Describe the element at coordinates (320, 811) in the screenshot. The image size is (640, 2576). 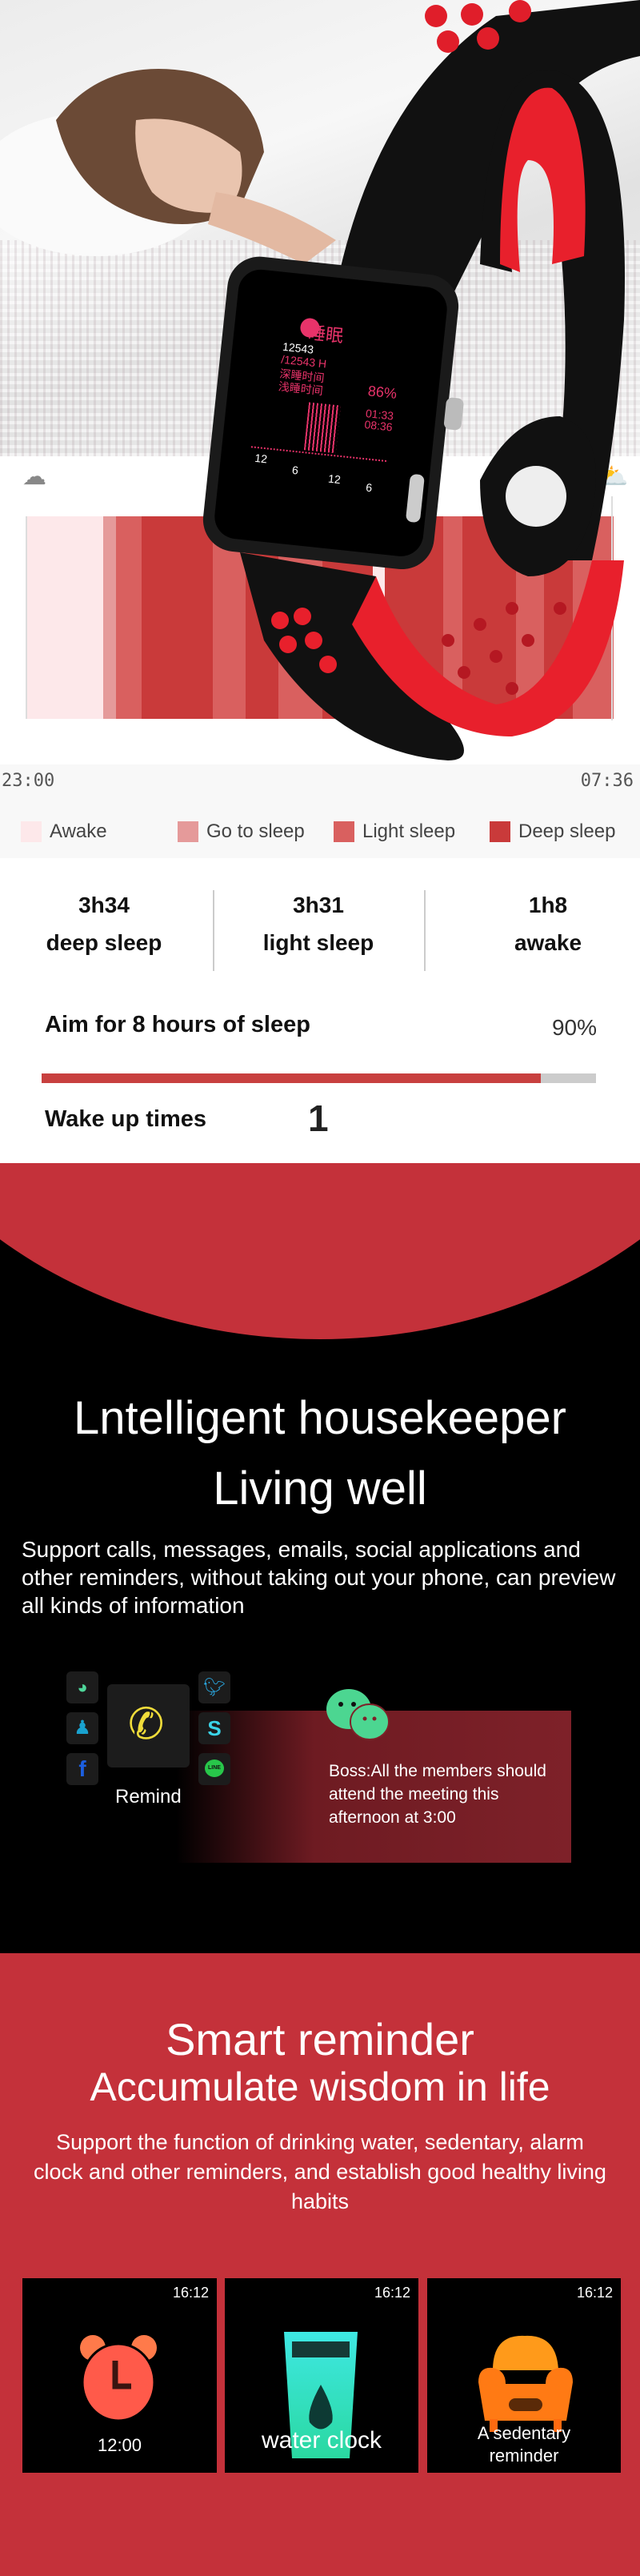
I see `legend-band` at that location.